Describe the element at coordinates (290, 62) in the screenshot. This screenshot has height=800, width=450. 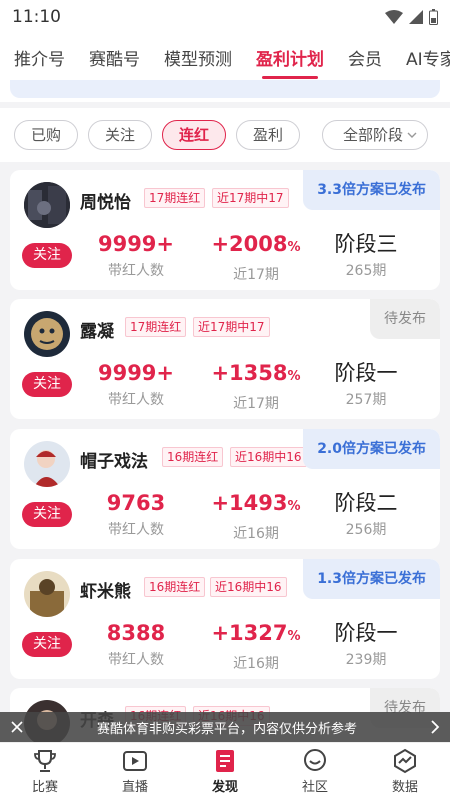
I see `tab-profit-plan: 盈利计划` at that location.